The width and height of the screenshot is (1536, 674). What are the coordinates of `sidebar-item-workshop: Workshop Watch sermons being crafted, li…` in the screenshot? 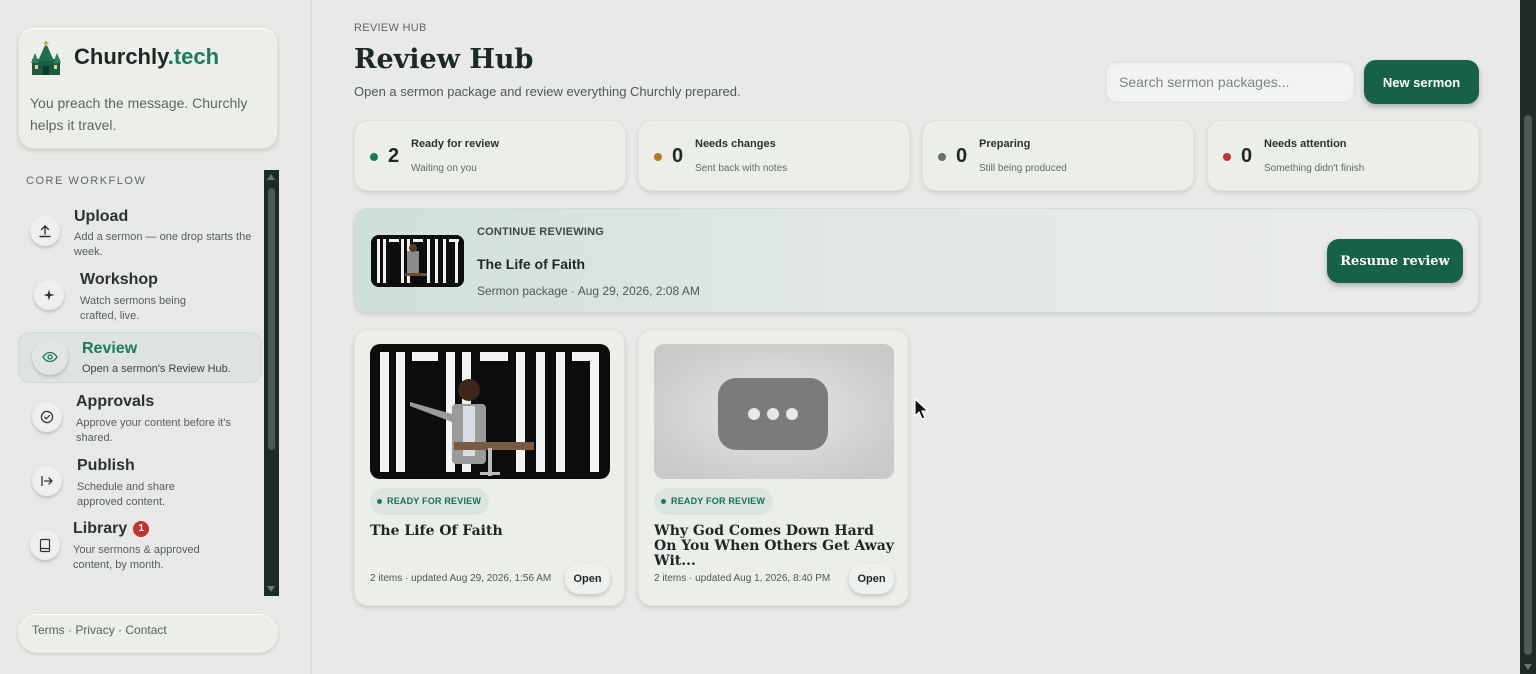 It's located at (140, 296).